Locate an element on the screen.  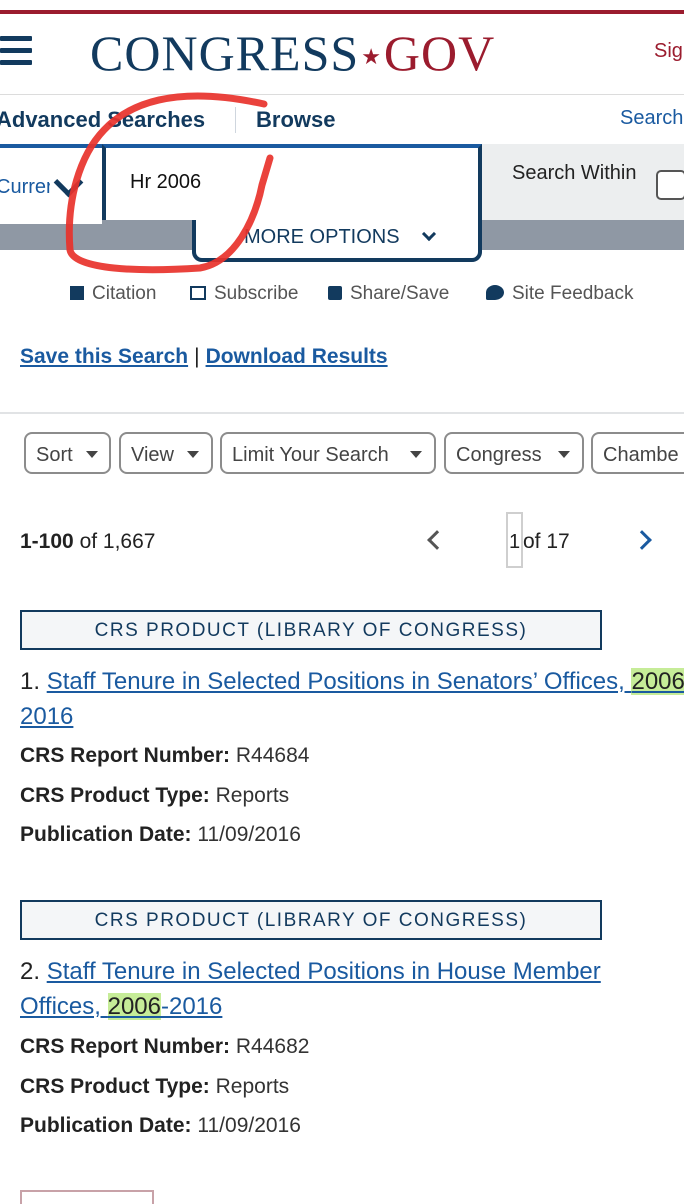
result-total: of 1,667 is located at coordinates (117, 541).